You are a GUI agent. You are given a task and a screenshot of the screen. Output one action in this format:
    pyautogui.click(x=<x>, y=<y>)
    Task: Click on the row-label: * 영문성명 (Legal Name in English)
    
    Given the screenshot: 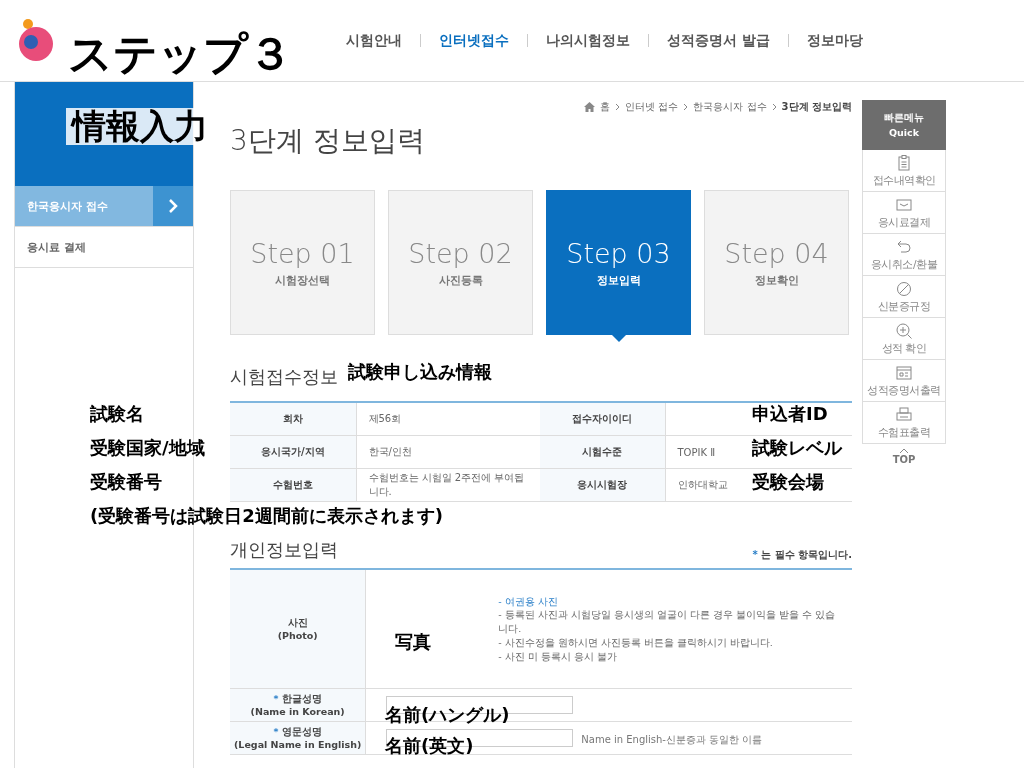 What is the action you would take?
    pyautogui.click(x=298, y=738)
    